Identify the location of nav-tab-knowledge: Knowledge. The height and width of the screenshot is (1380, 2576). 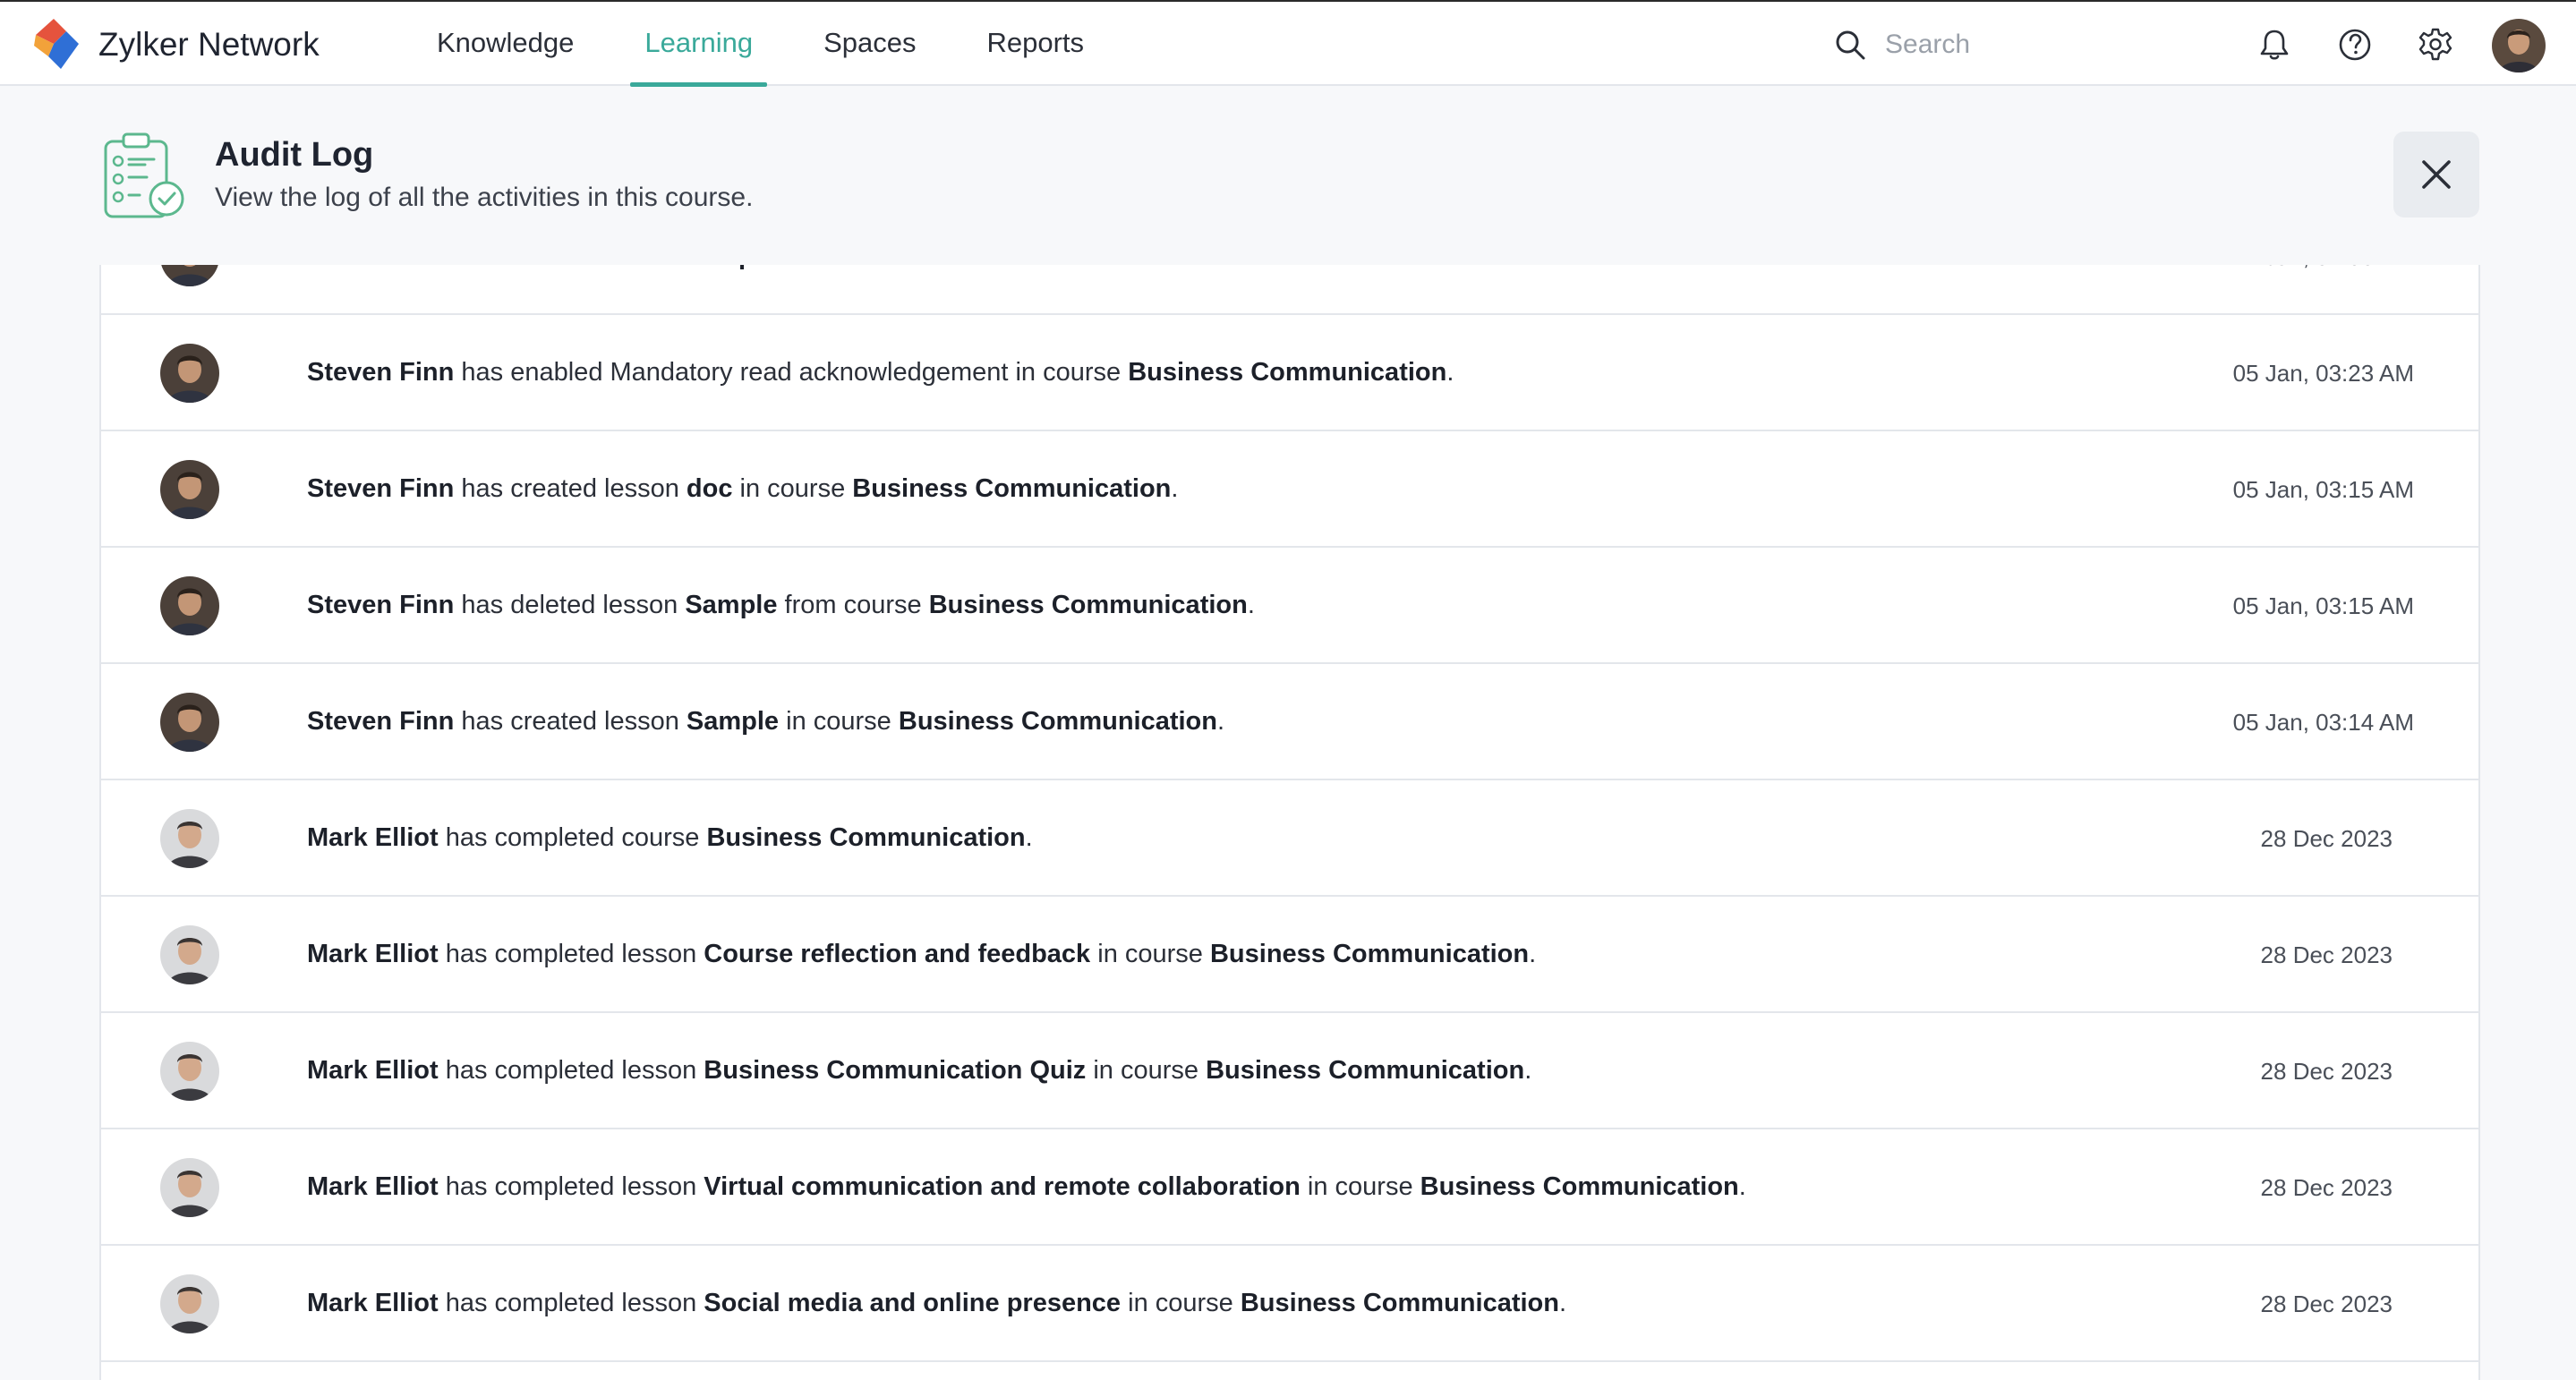
(505, 44).